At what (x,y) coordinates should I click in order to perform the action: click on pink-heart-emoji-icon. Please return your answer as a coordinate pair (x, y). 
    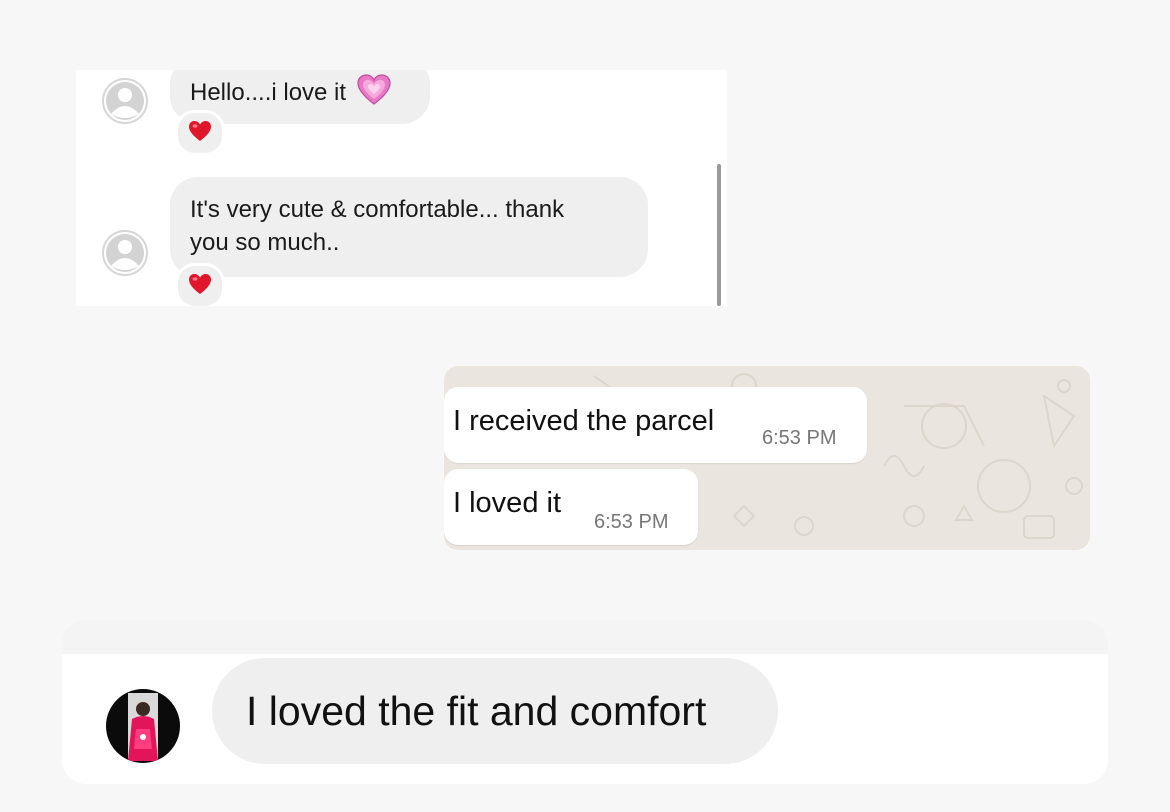
    Looking at the image, I should click on (374, 94).